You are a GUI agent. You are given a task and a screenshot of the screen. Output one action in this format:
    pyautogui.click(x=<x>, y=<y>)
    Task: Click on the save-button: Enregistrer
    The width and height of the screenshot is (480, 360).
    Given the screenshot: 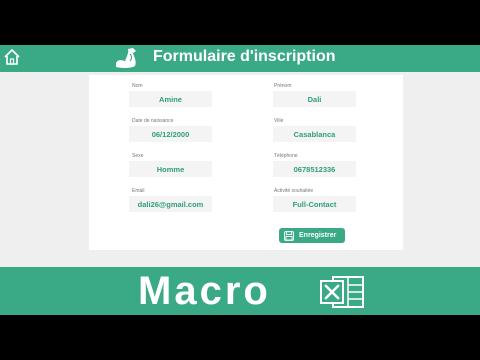 What is the action you would take?
    pyautogui.click(x=312, y=235)
    